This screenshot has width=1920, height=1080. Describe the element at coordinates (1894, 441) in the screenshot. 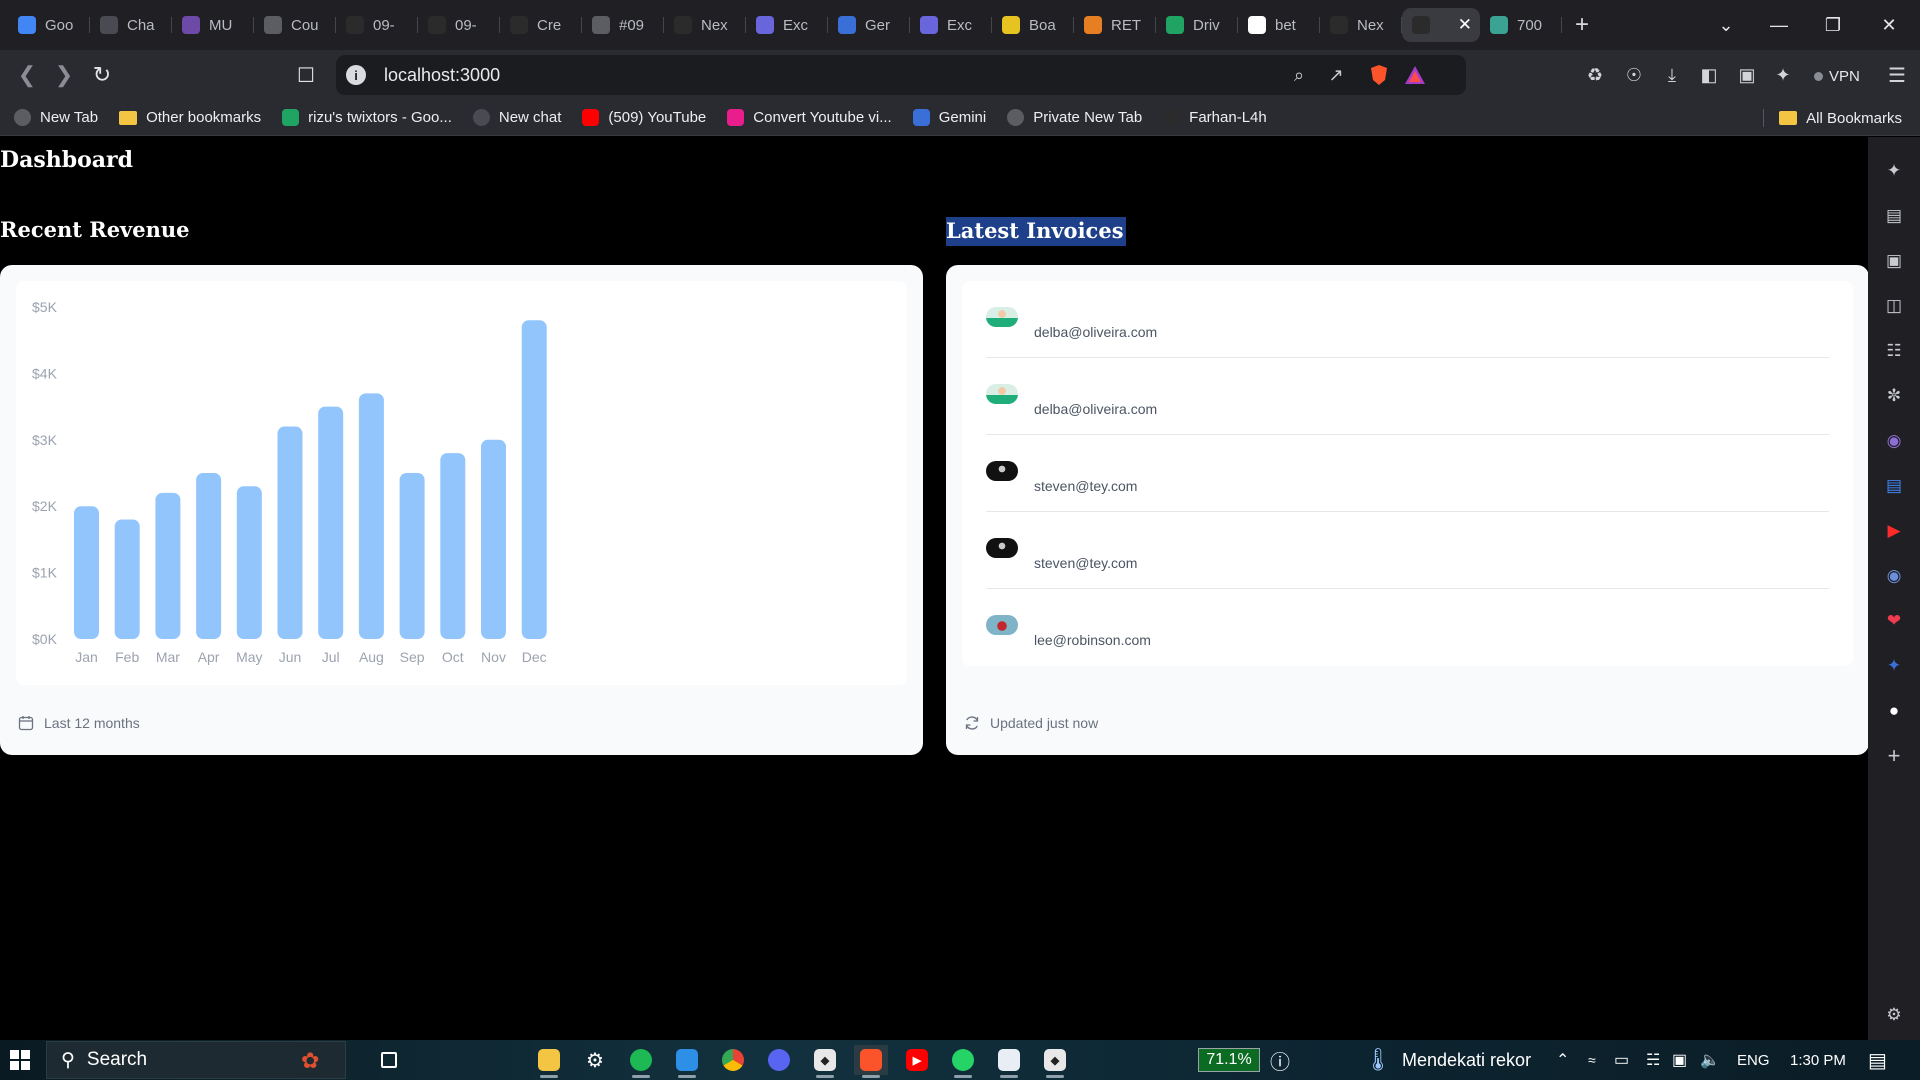

I see `crest-panel-icon: ◉` at that location.